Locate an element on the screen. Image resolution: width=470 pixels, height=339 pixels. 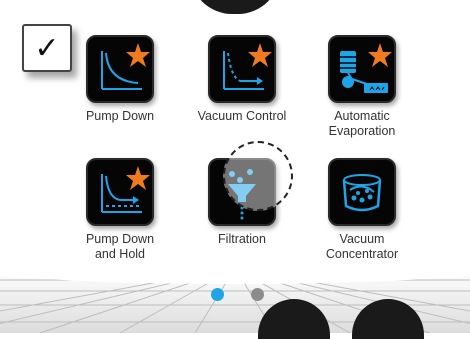
method-label: Pump Down and Hold is located at coordinates (120, 246).